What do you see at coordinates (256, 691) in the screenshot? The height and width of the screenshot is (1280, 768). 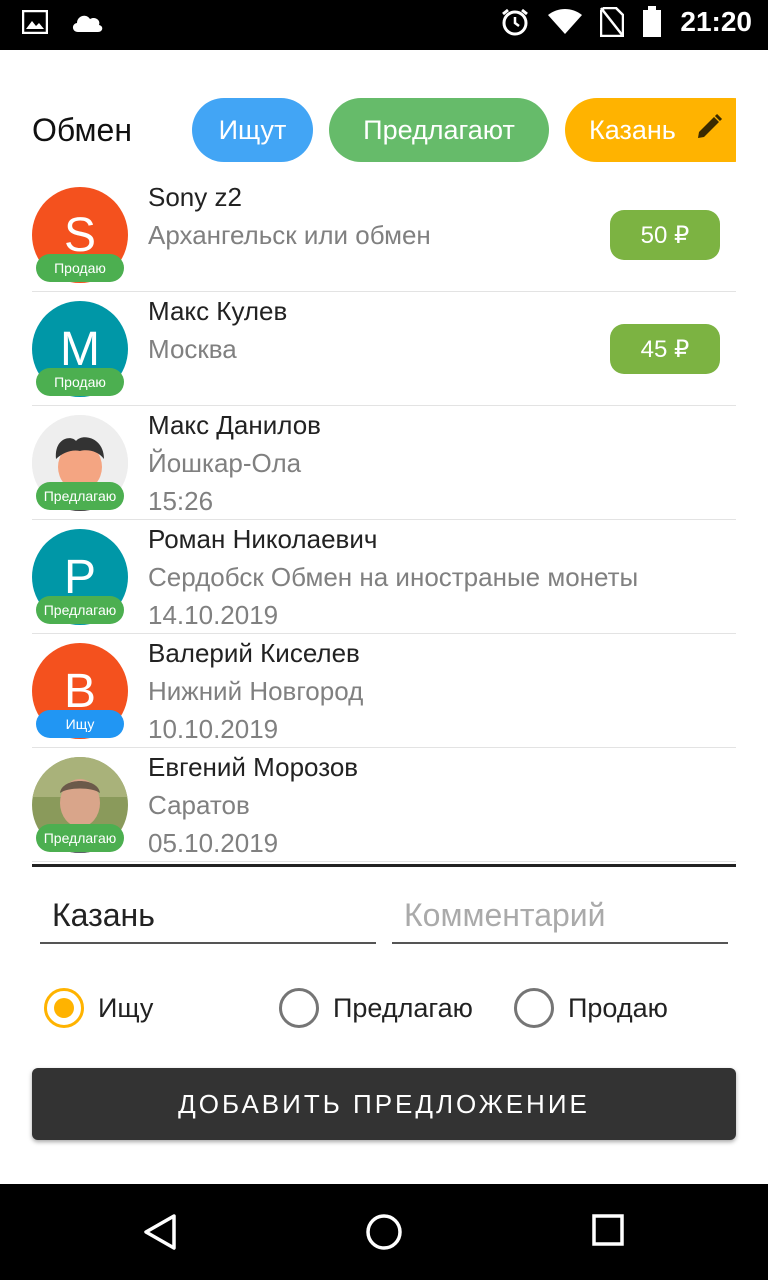 I see `listing-subtitle: Нижний Новгород` at bounding box center [256, 691].